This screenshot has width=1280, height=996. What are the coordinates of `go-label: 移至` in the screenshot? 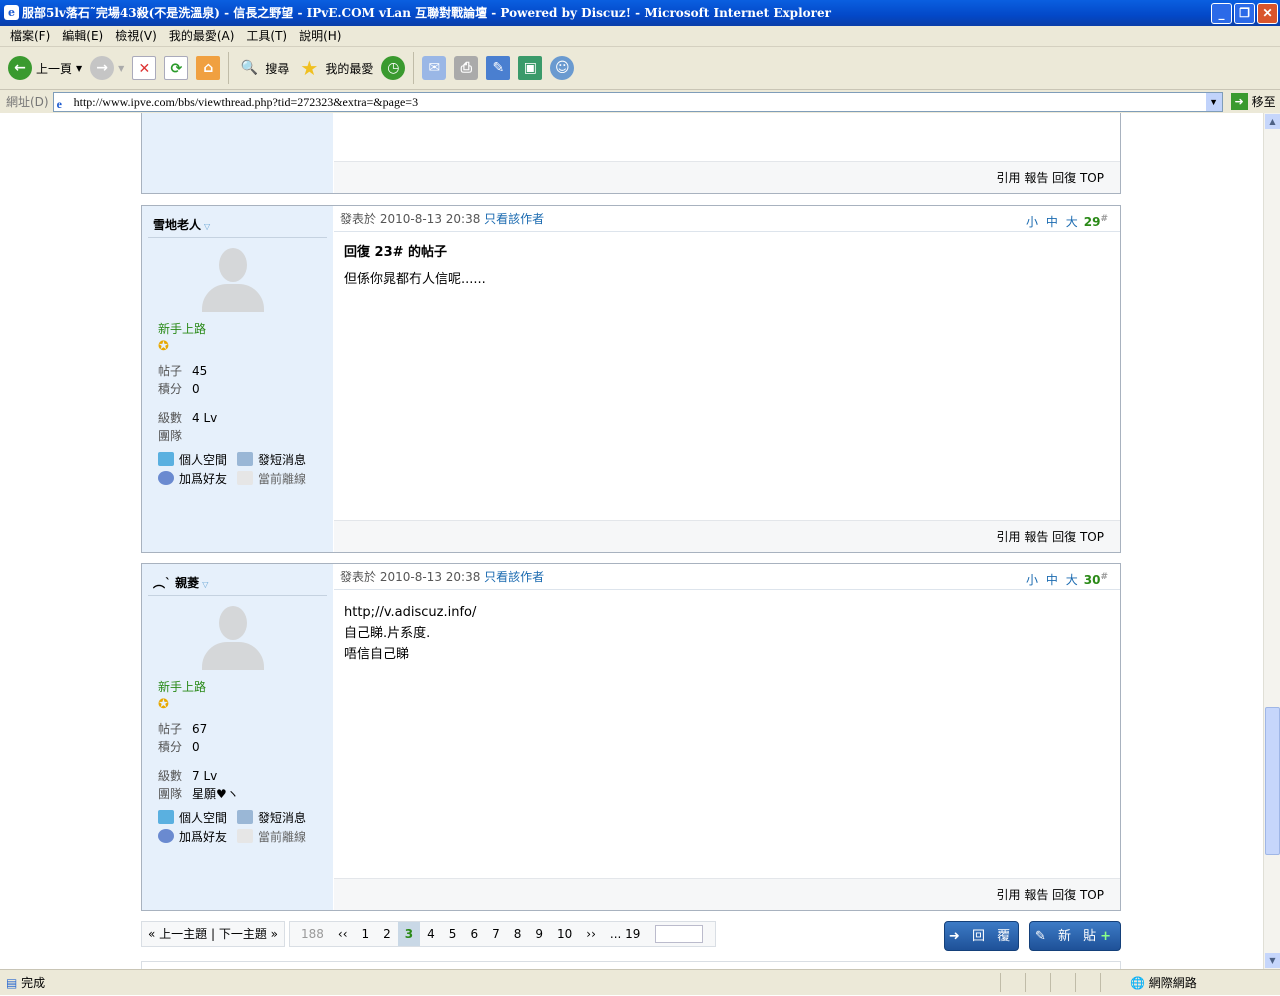 It's located at (1263, 102).